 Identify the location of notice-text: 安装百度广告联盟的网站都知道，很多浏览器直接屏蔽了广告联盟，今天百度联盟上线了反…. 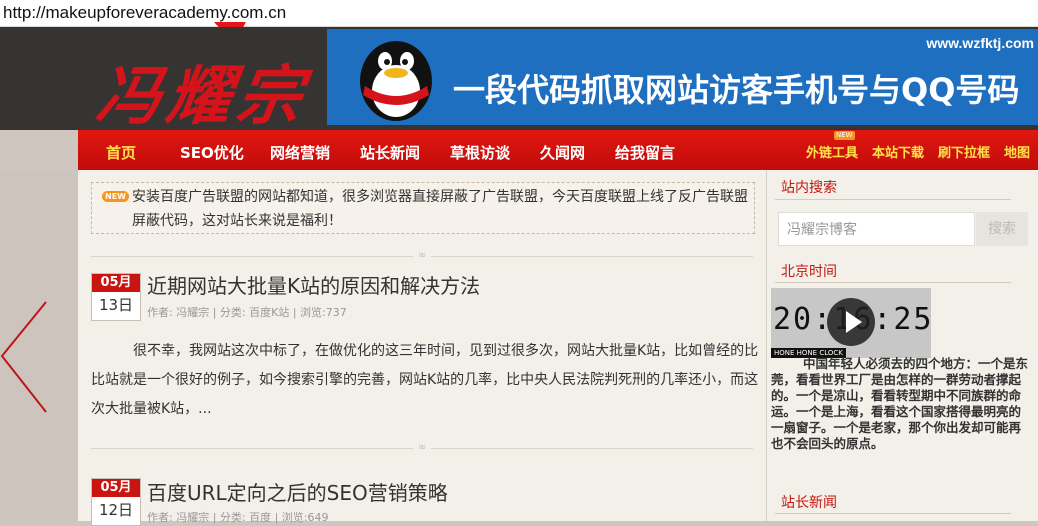
(442, 209).